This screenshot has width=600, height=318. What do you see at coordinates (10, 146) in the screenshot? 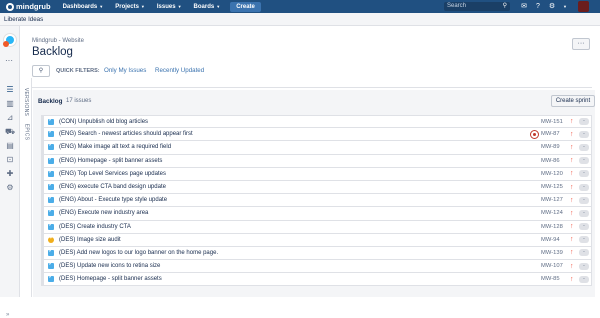
I see `issues-icon: ▤` at bounding box center [10, 146].